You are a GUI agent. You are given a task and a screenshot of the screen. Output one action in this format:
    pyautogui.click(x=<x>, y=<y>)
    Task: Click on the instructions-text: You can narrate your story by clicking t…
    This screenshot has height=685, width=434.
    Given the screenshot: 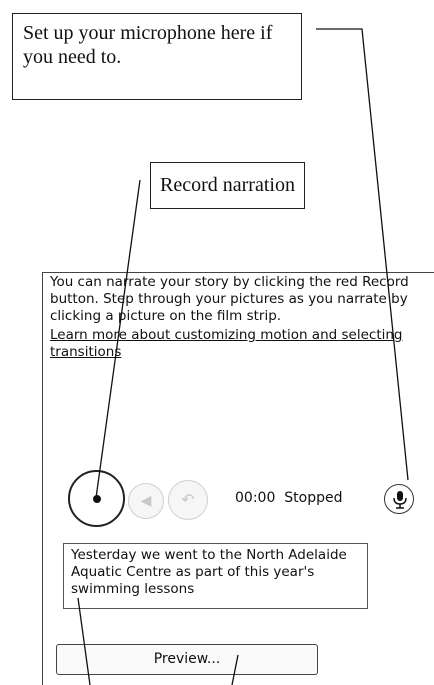 What is the action you would take?
    pyautogui.click(x=229, y=299)
    